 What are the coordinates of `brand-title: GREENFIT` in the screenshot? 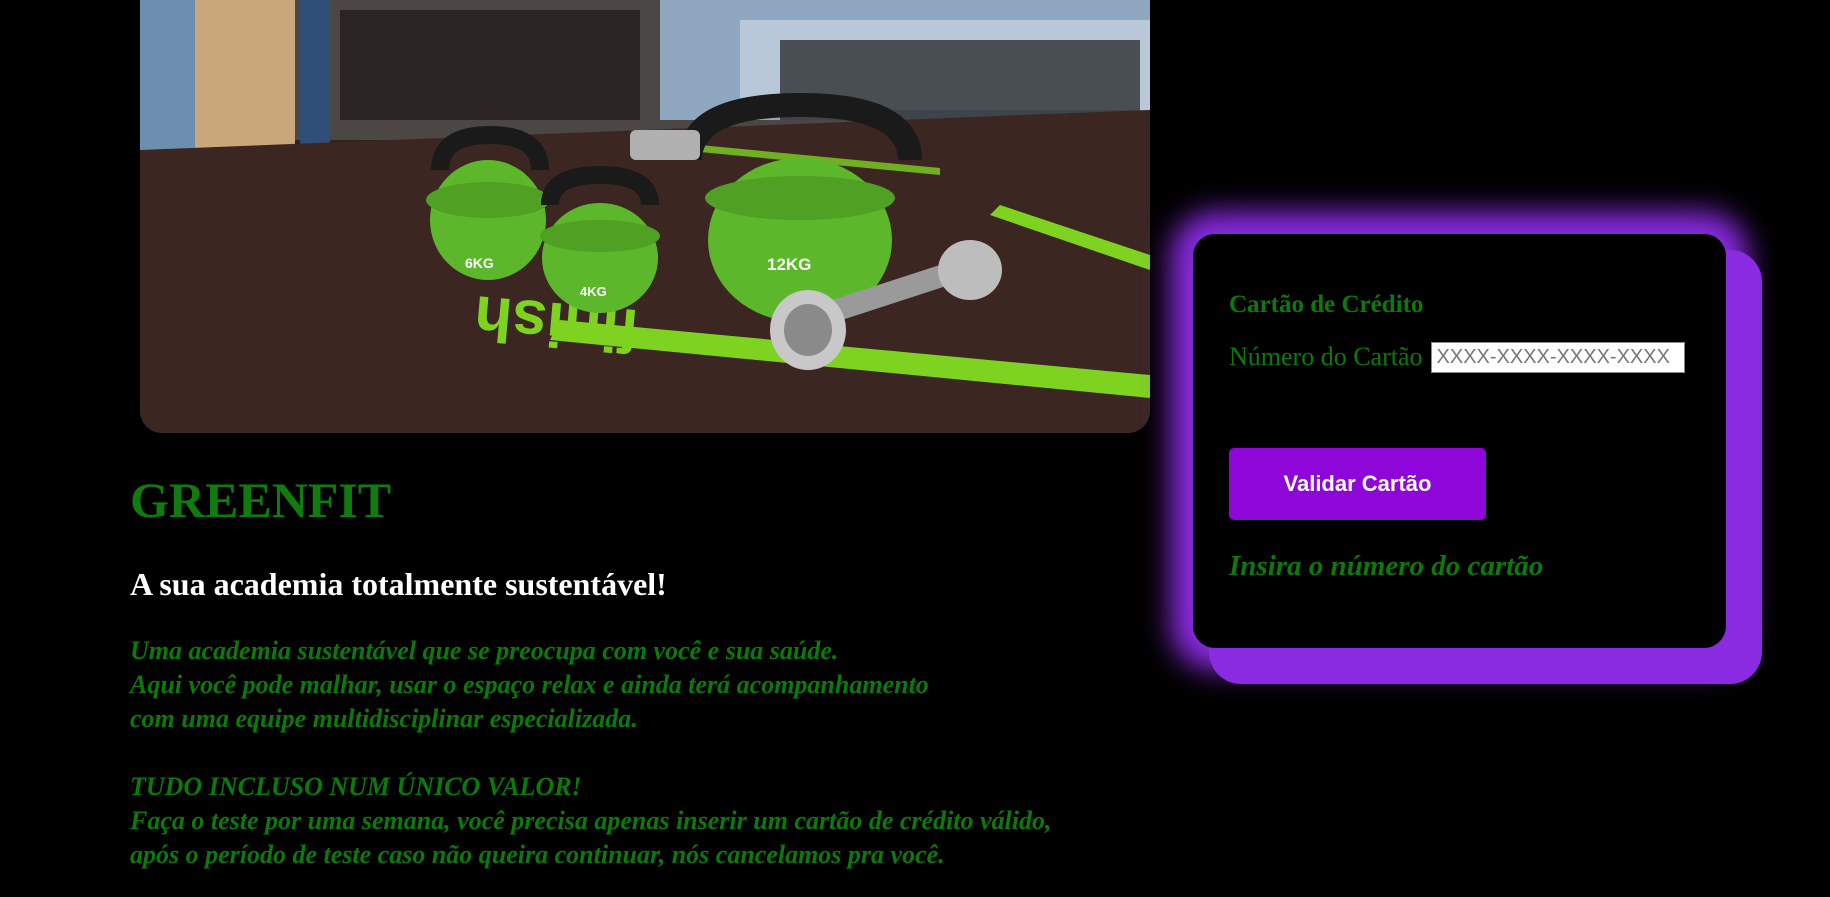 It's located at (261, 500).